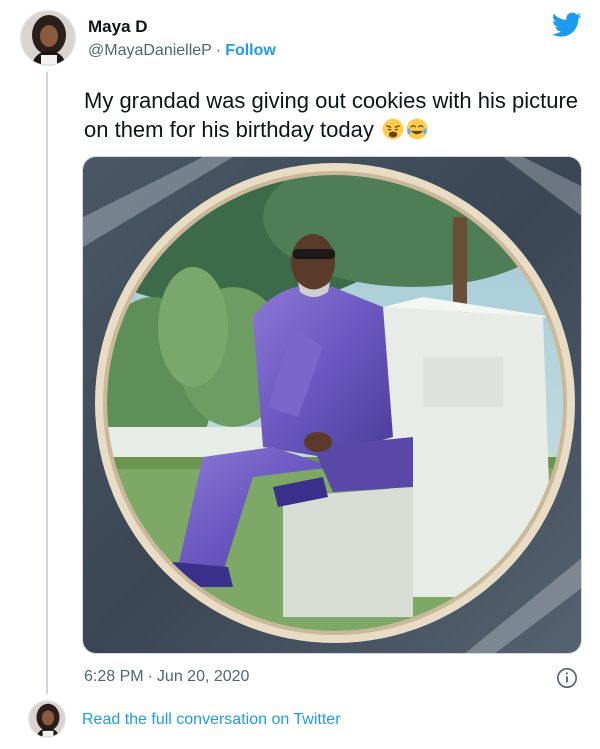  What do you see at coordinates (393, 129) in the screenshot?
I see `weary-face-emoji` at bounding box center [393, 129].